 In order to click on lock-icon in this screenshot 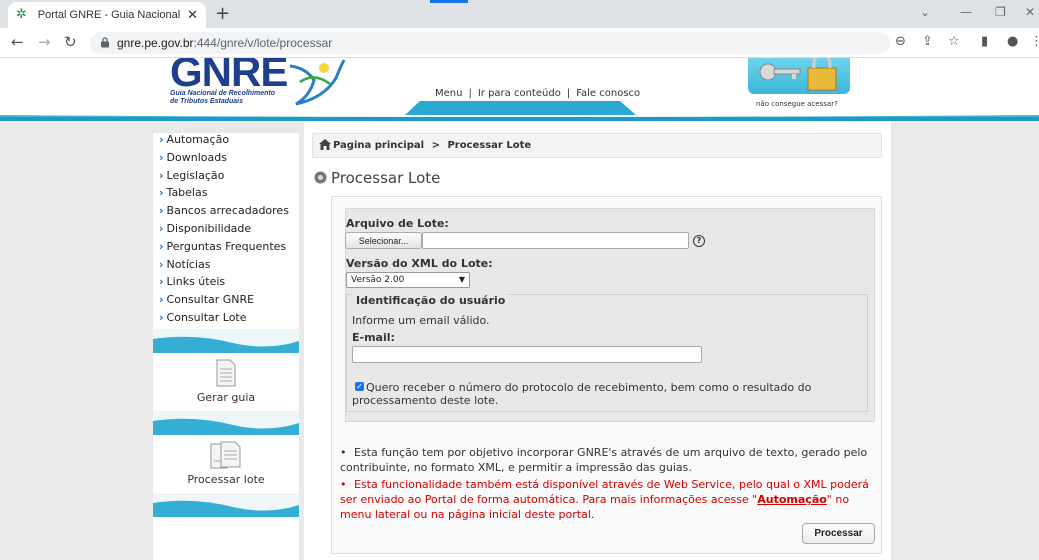, I will do `click(105, 42)`.